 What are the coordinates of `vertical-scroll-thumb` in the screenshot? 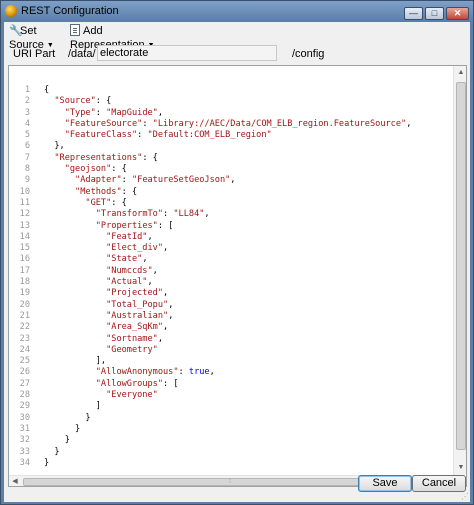 It's located at (461, 266).